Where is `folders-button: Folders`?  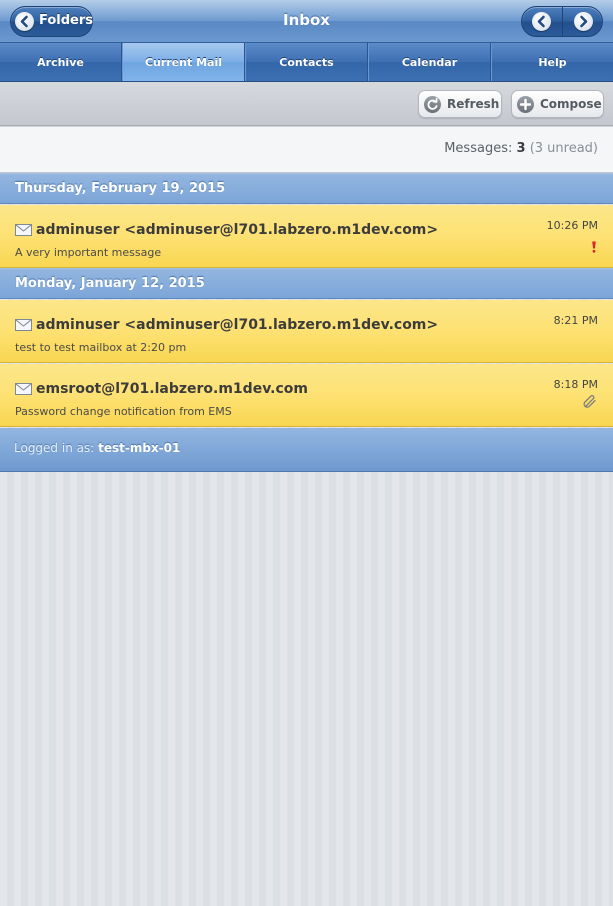 folders-button: Folders is located at coordinates (51, 21).